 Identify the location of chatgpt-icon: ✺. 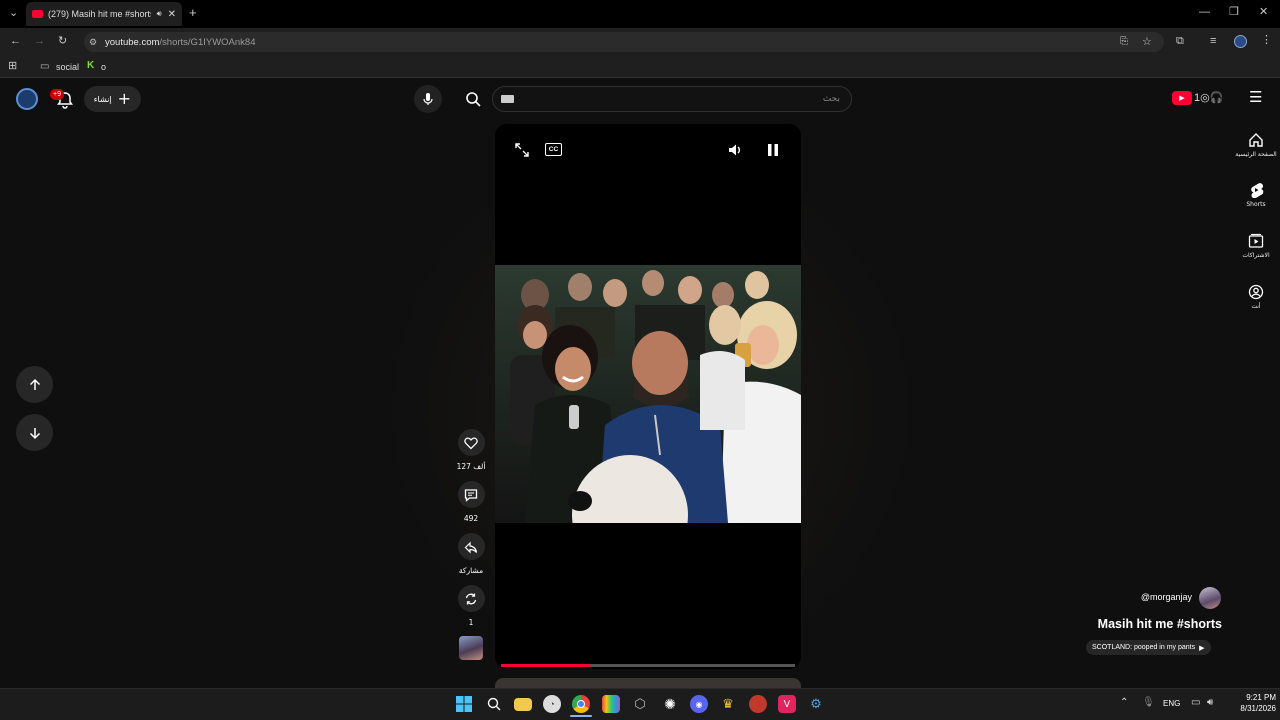
(670, 704).